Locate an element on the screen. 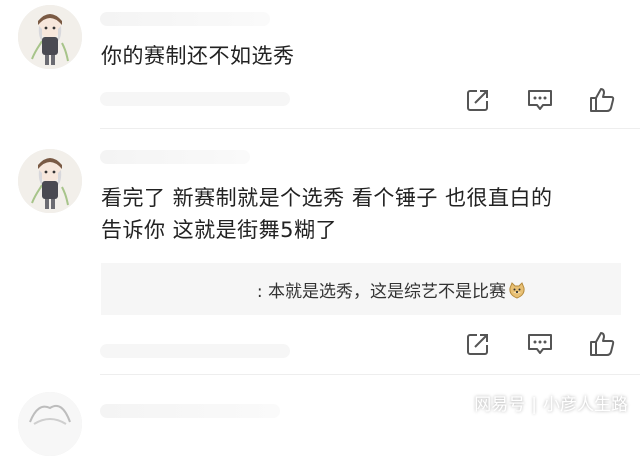 The width and height of the screenshot is (640, 456). reply-content: : 本就是选秀，这是综艺不是比赛 is located at coordinates (381, 292).